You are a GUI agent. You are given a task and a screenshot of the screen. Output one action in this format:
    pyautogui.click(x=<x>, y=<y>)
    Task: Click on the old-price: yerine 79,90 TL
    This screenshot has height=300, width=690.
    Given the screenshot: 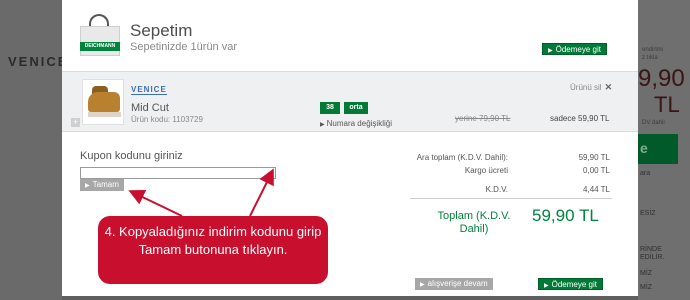 What is the action you would take?
    pyautogui.click(x=483, y=118)
    